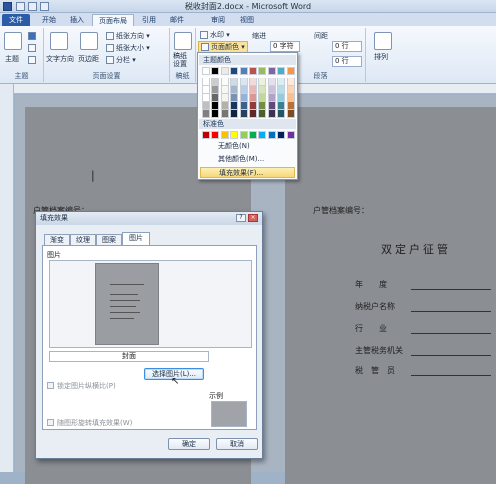  I want to click on vertical-ruler, so click(7, 278).